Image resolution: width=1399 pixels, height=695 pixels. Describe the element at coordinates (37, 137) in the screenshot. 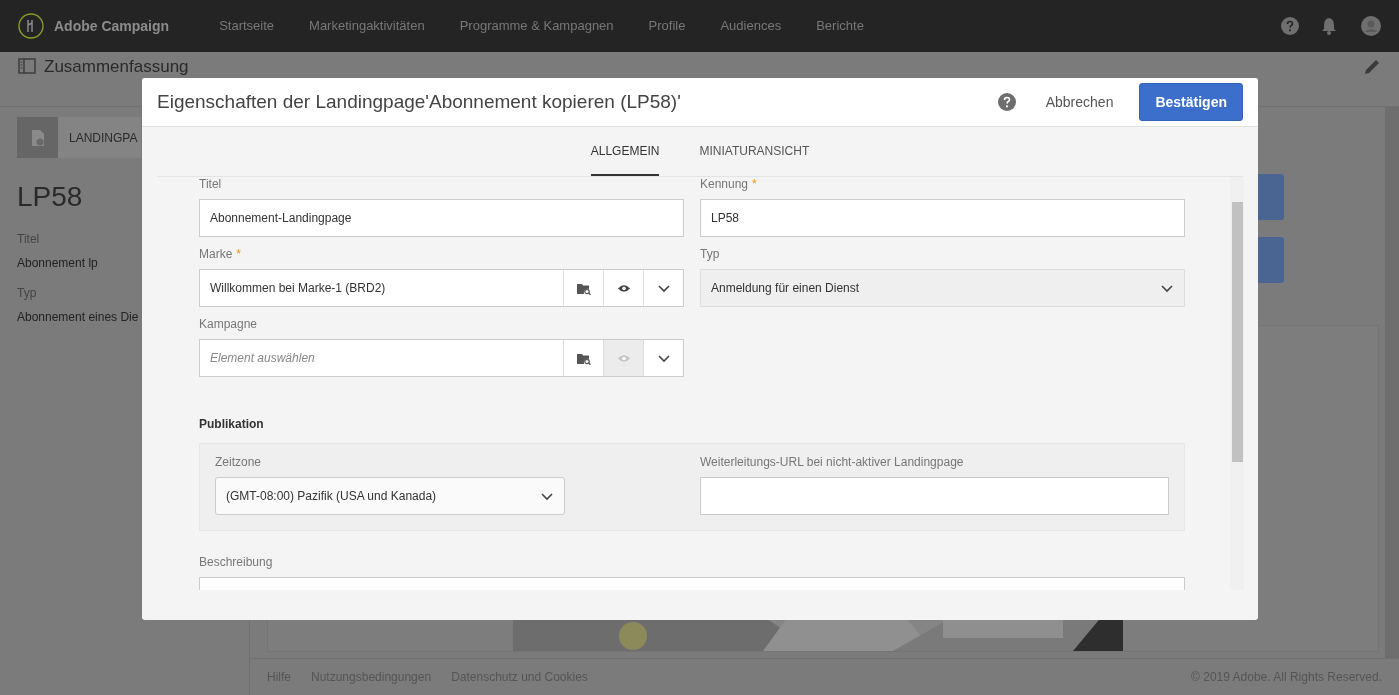

I see `landing-page-icon` at that location.